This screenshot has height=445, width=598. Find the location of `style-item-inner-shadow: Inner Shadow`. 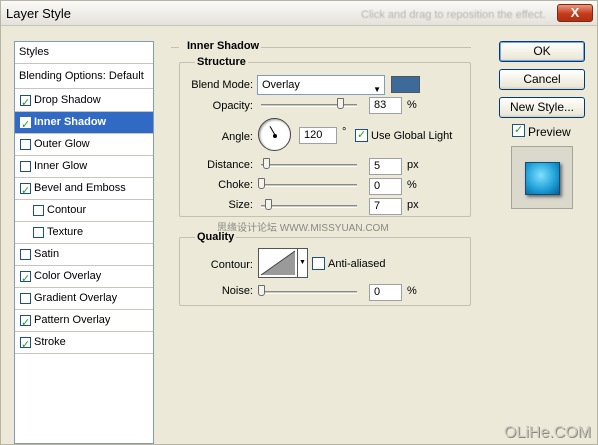

style-item-inner-shadow: Inner Shadow is located at coordinates (84, 124).